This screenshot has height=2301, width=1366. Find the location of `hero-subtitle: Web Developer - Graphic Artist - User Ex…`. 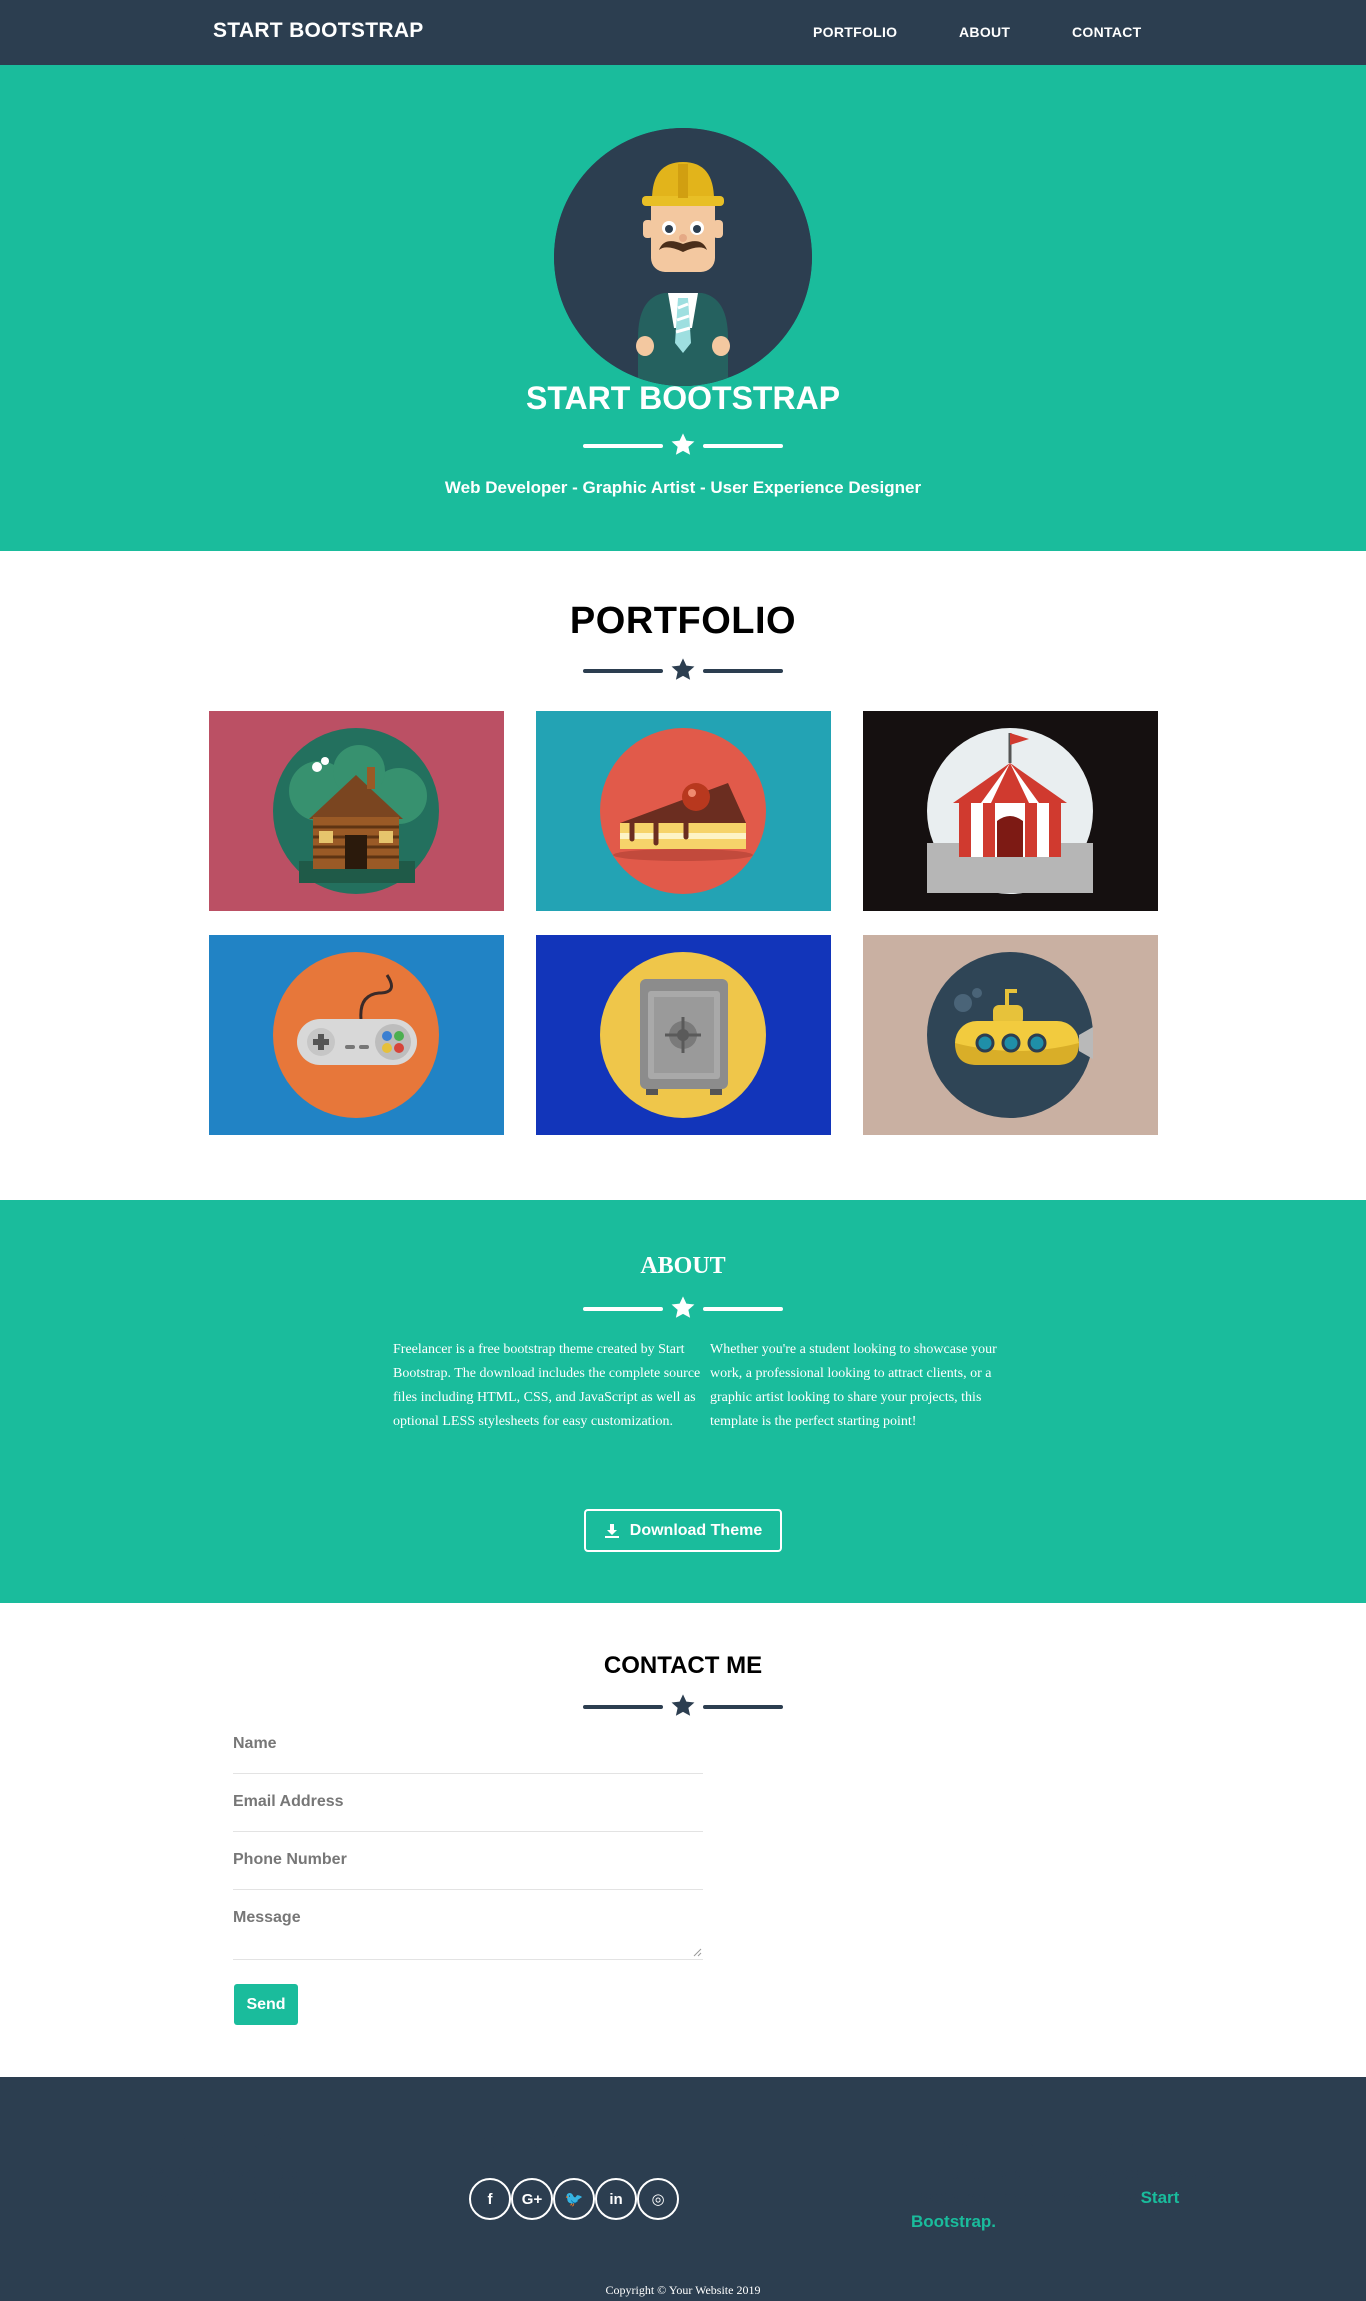

hero-subtitle: Web Developer - Graphic Artist - User Ex… is located at coordinates (683, 487).